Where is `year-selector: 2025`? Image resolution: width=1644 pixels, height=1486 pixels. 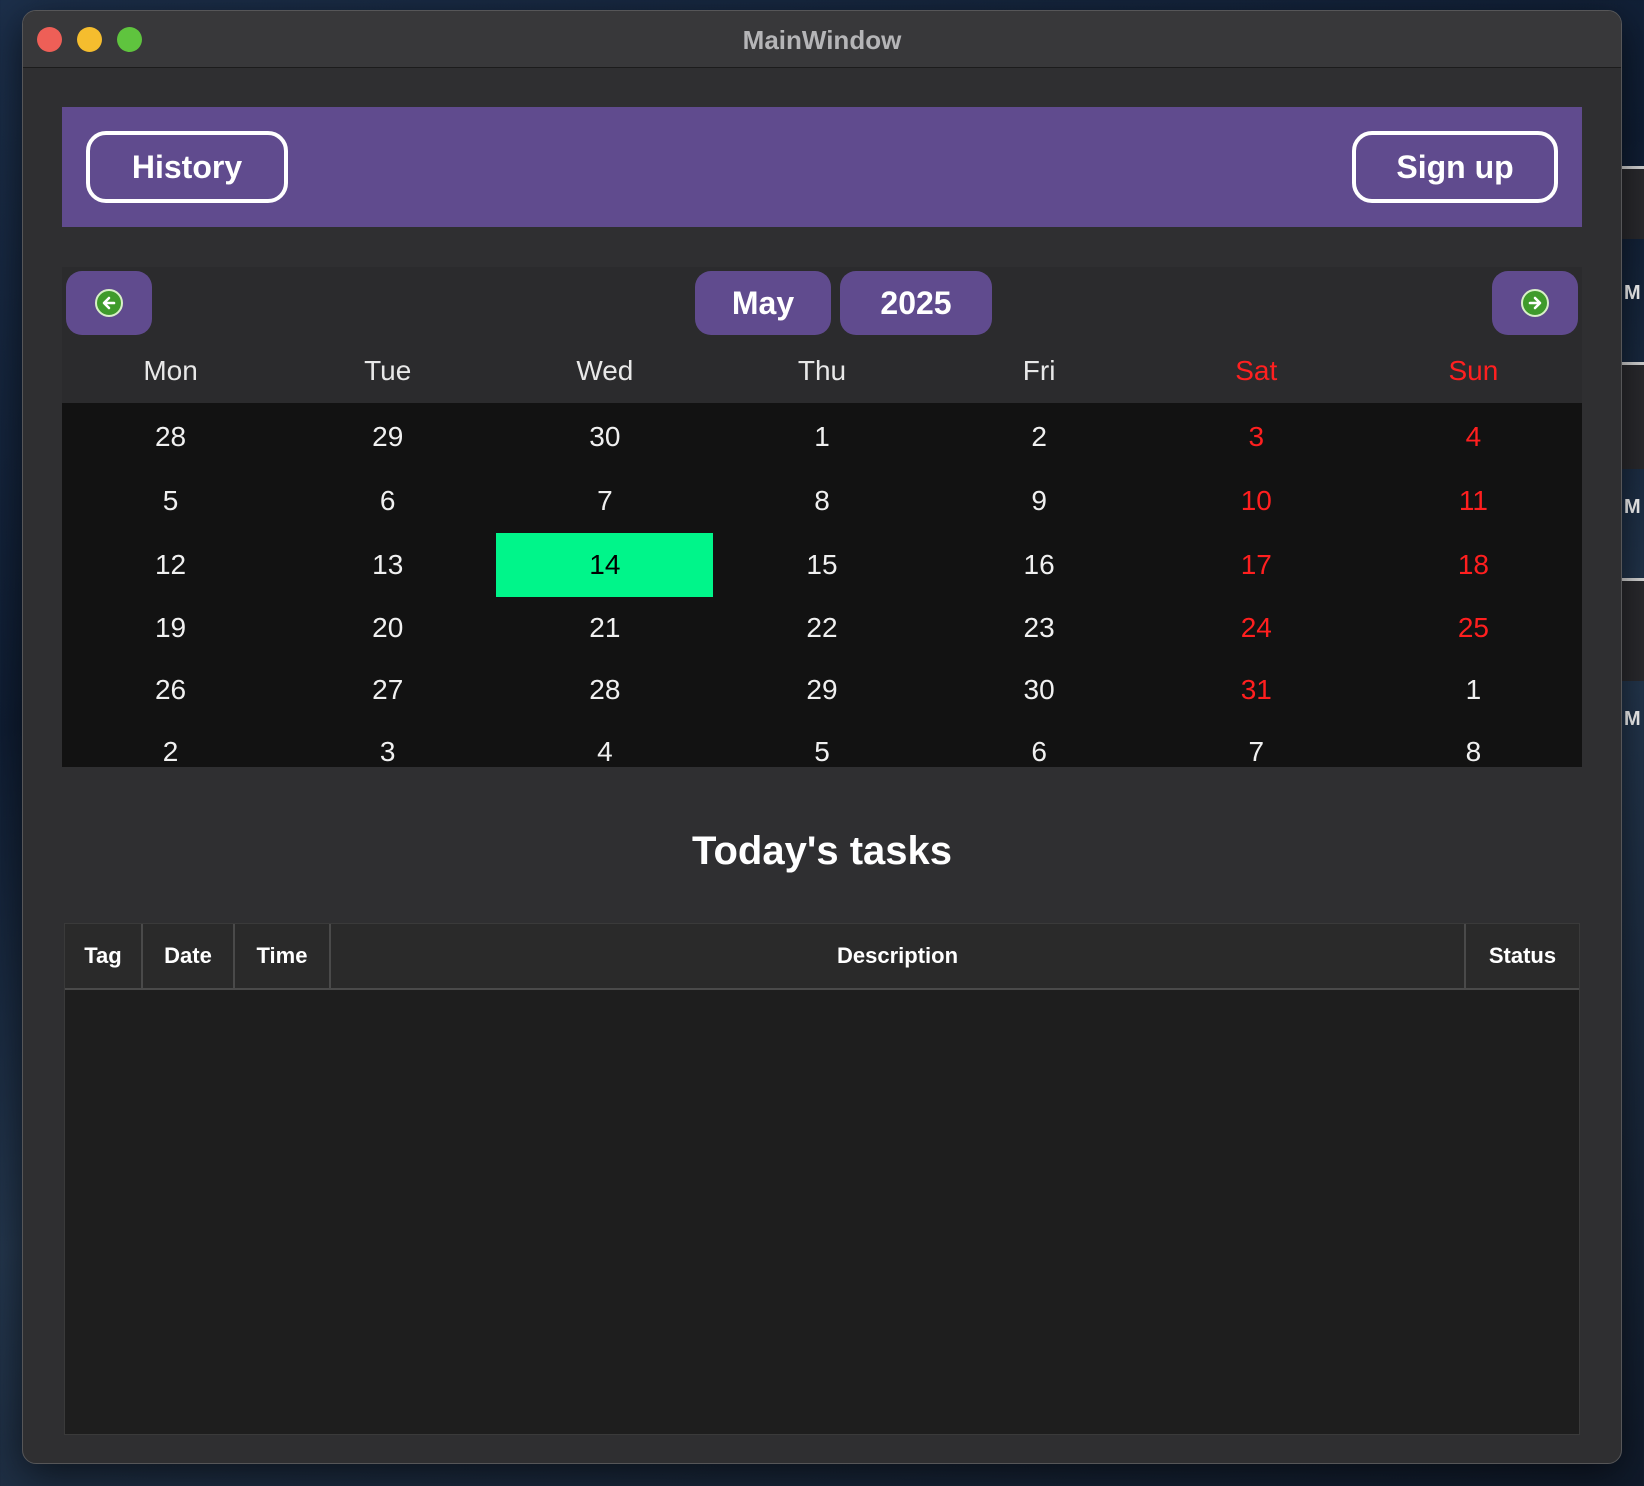 year-selector: 2025 is located at coordinates (916, 303).